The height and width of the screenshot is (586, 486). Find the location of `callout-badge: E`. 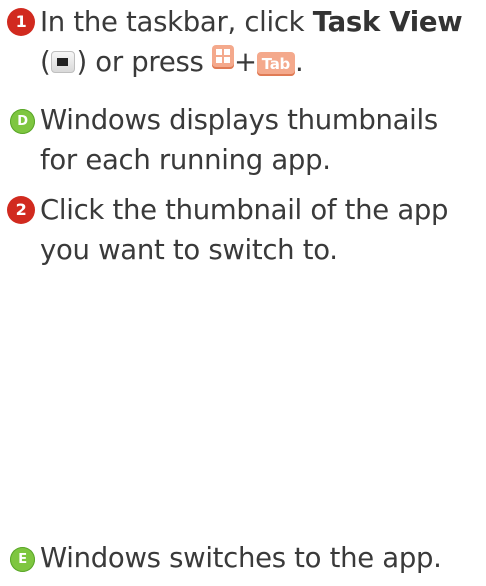

callout-badge: E is located at coordinates (22, 559).